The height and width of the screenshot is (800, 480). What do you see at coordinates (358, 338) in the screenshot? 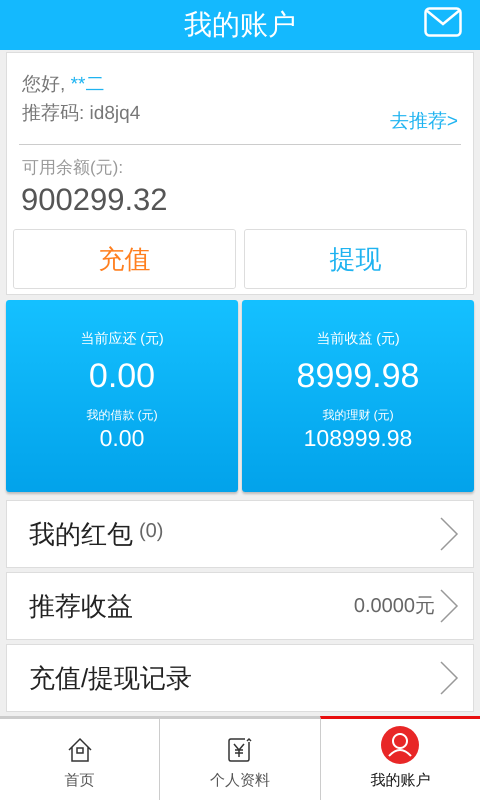
I see `stat-label: 当前收益 (元)` at bounding box center [358, 338].